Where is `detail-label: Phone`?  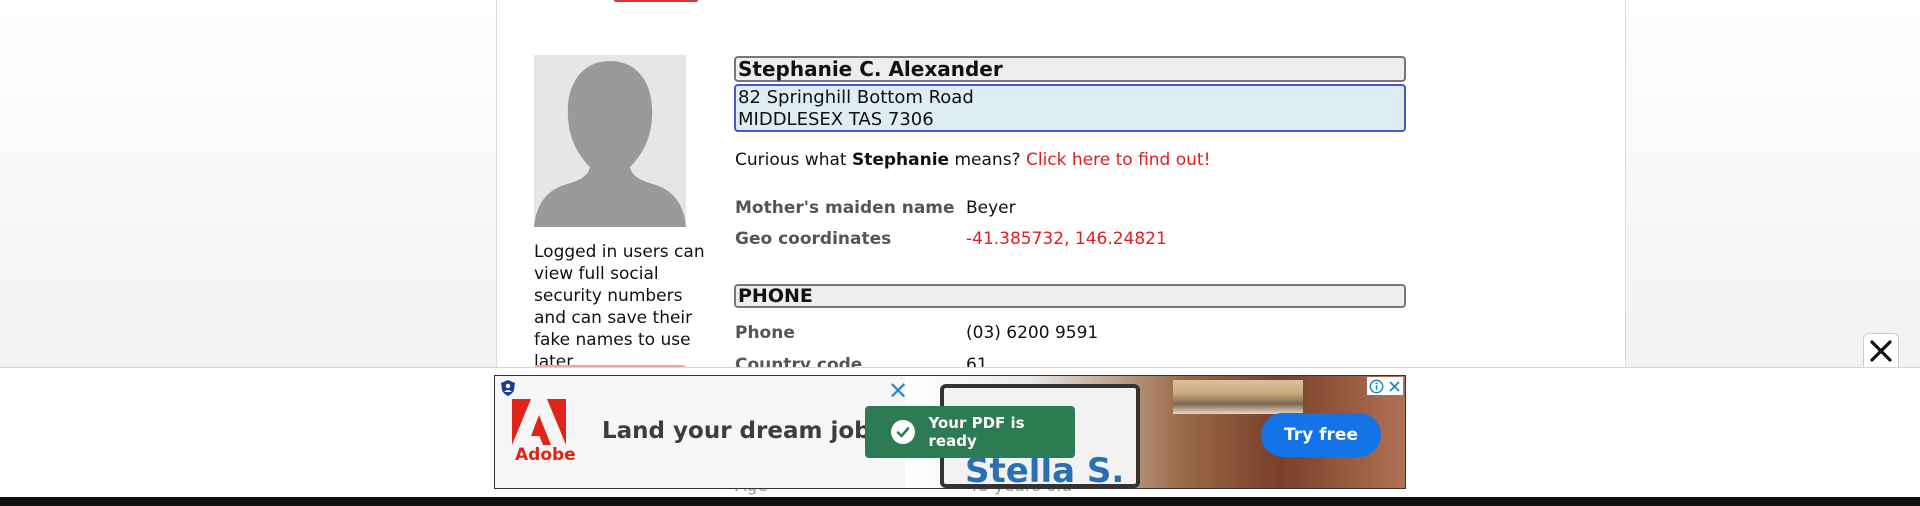 detail-label: Phone is located at coordinates (765, 333).